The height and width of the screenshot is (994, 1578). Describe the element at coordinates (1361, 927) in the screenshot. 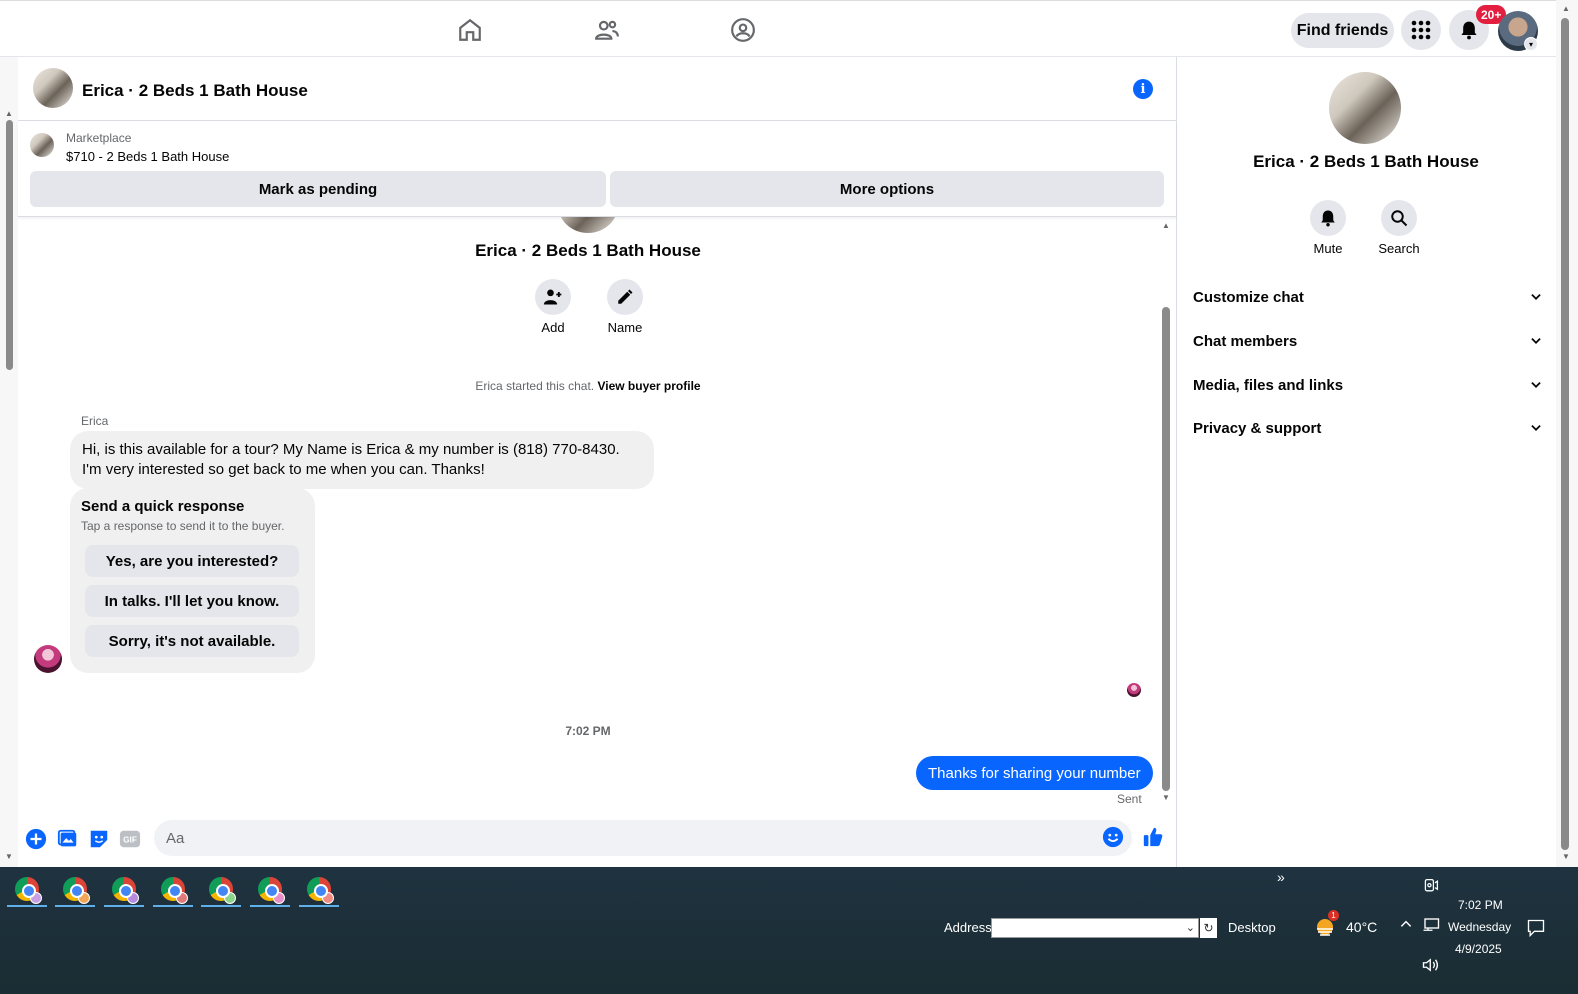

I see `weather-temperature: 40°C` at that location.